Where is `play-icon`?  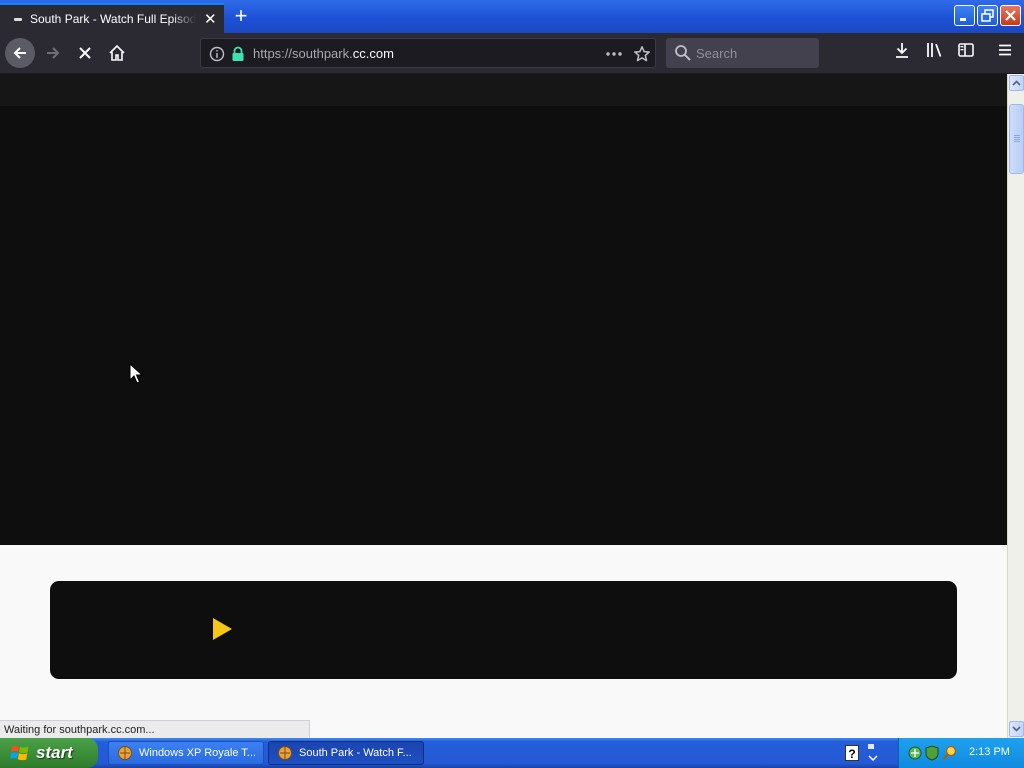 play-icon is located at coordinates (222, 629).